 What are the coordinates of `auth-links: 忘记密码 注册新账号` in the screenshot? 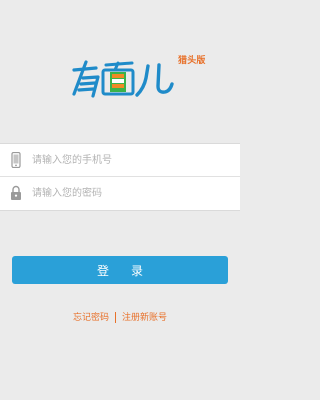 It's located at (120, 316).